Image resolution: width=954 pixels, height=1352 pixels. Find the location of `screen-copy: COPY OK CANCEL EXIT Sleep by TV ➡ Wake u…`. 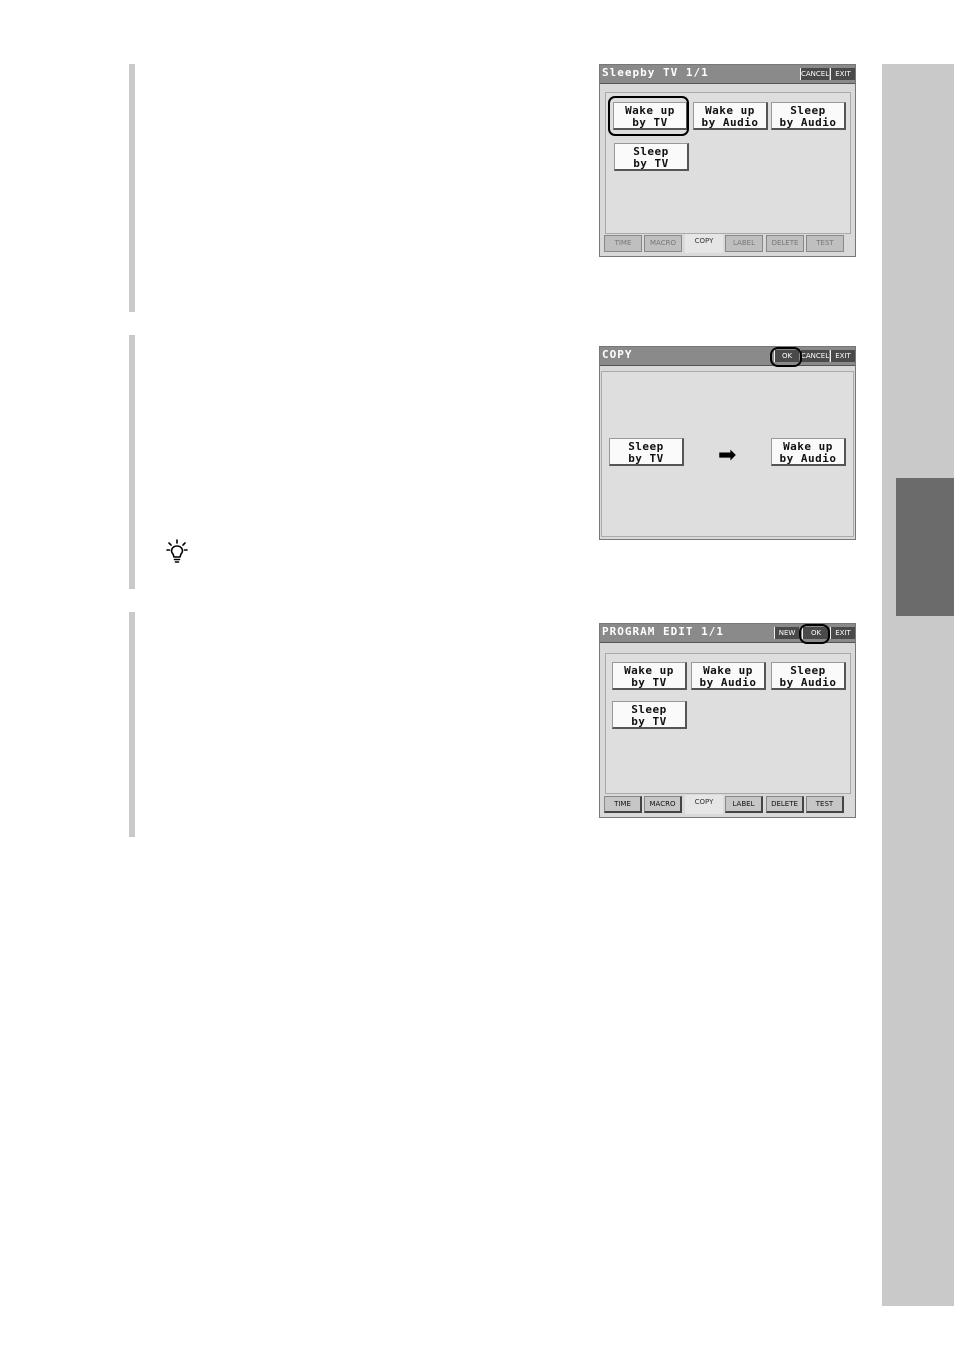

screen-copy: COPY OK CANCEL EXIT Sleep by TV ➡ Wake u… is located at coordinates (727, 443).